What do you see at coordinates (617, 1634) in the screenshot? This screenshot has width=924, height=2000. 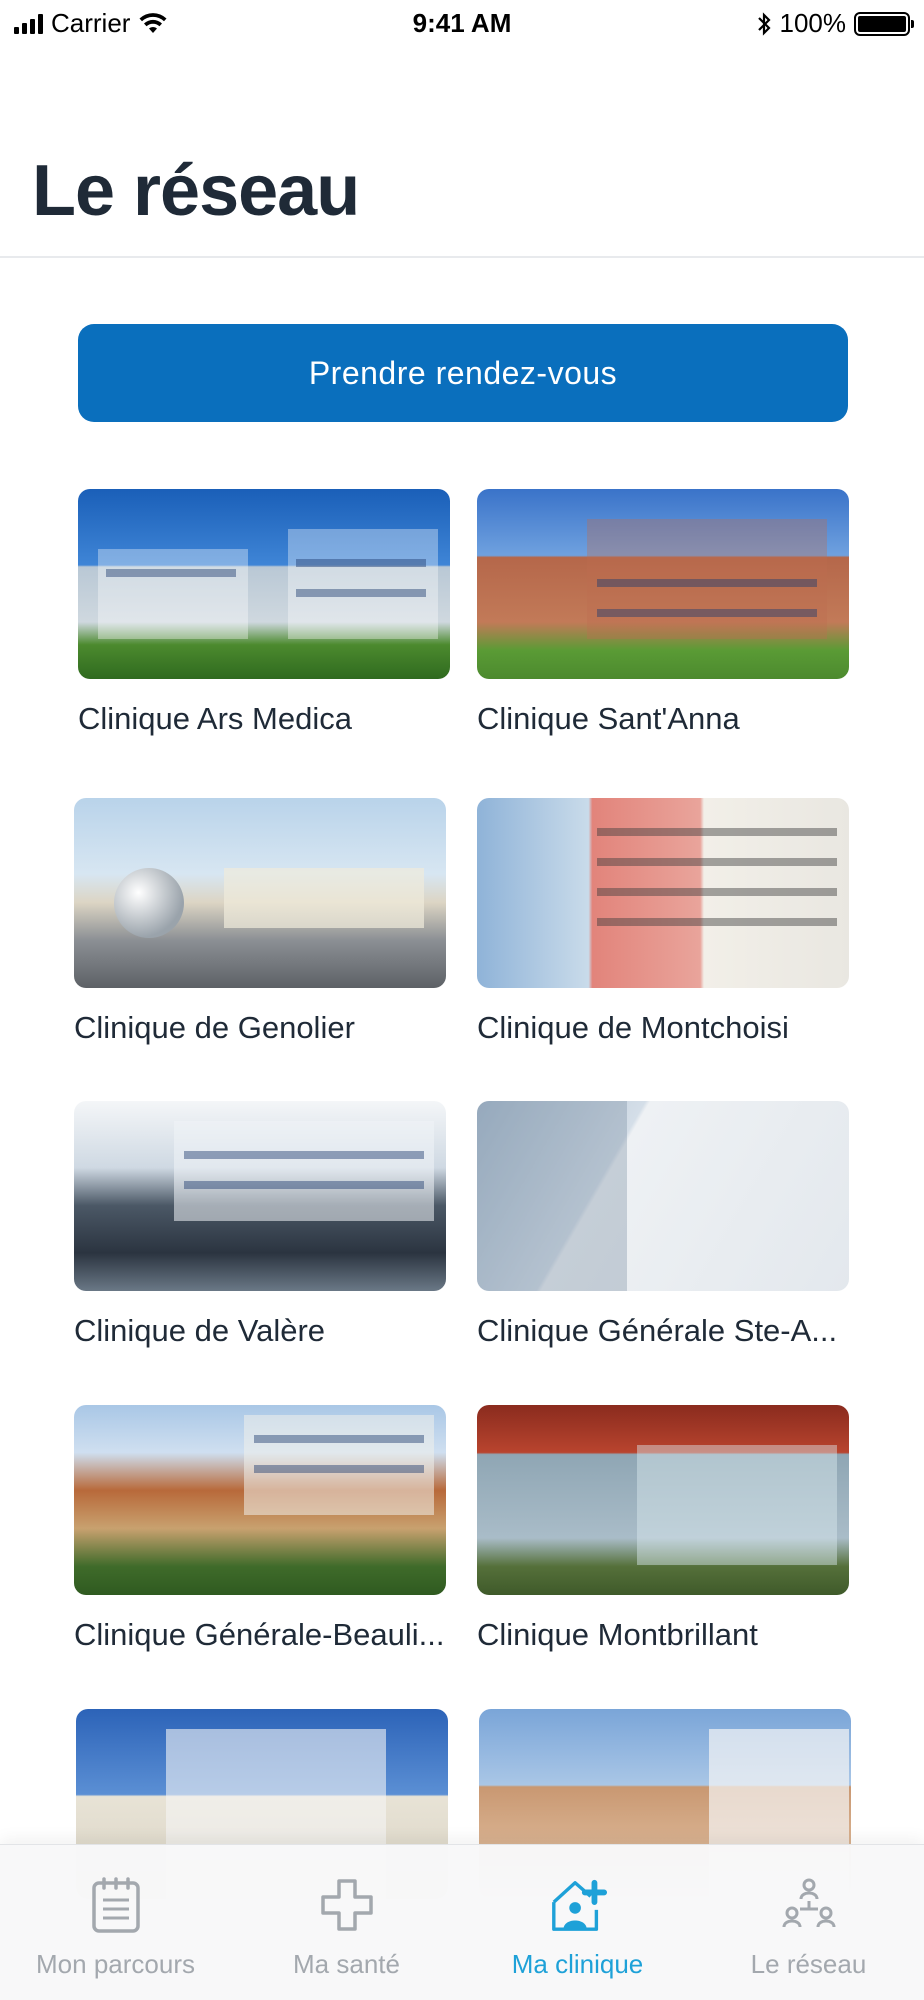 I see `clinic-name: Clinique Montbrillant` at bounding box center [617, 1634].